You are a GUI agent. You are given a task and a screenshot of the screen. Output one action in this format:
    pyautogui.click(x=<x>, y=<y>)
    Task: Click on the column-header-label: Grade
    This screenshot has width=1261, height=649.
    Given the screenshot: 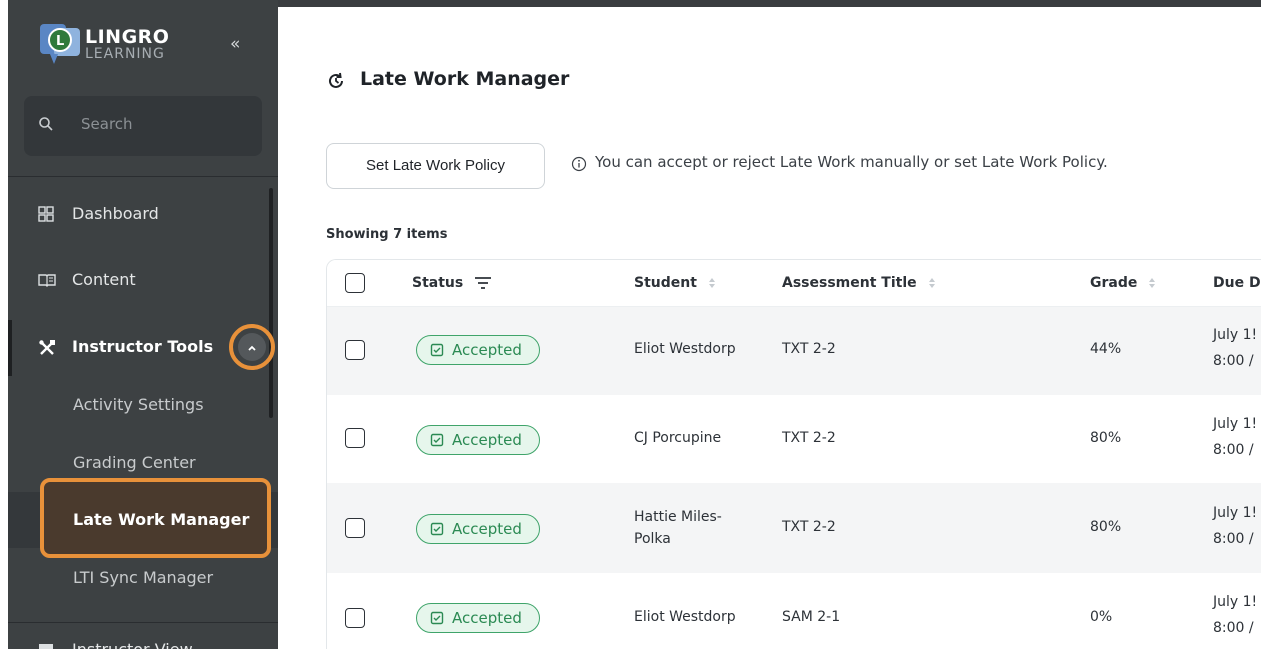 What is the action you would take?
    pyautogui.click(x=1114, y=283)
    